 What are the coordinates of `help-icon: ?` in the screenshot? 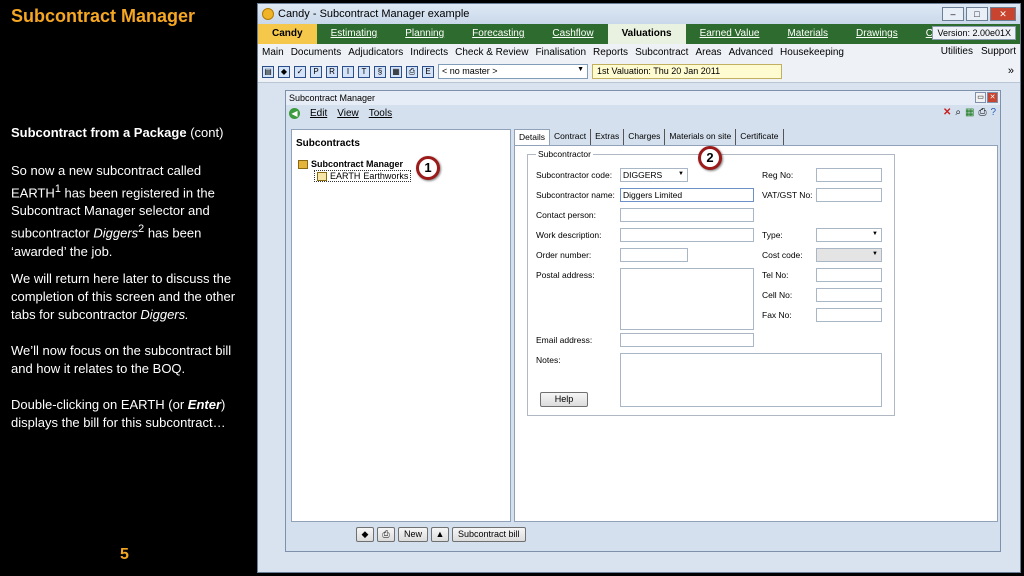 It's located at (993, 112).